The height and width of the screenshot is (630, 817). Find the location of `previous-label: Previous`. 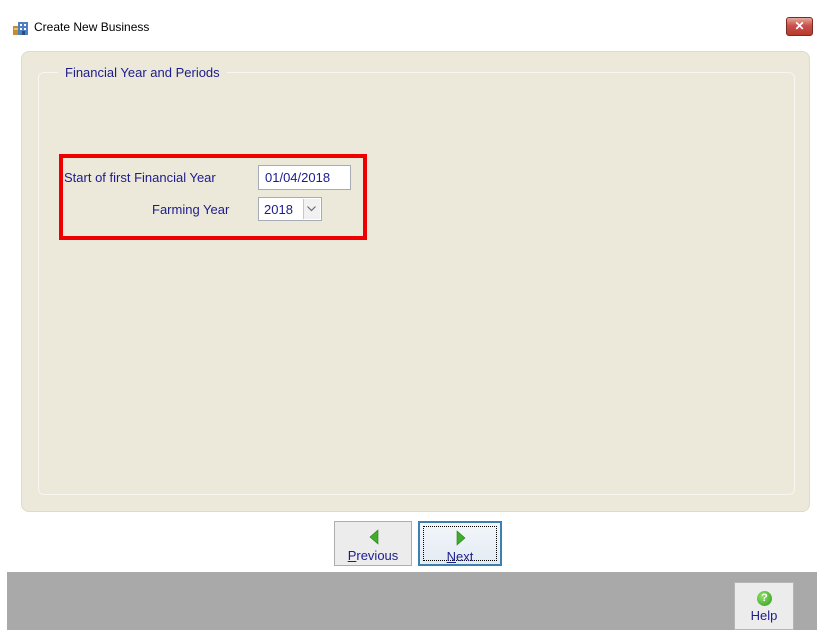

previous-label: Previous is located at coordinates (373, 555).